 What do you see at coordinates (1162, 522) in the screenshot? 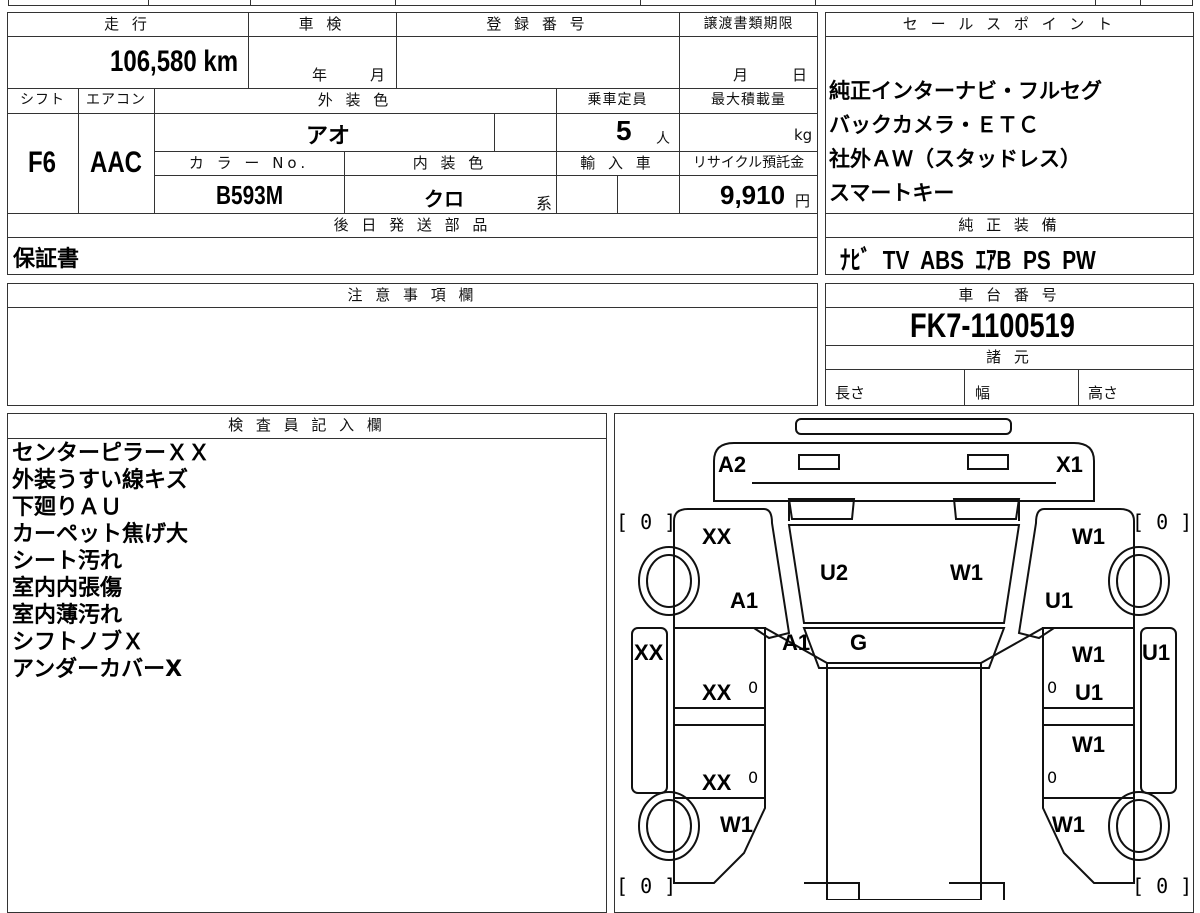
I see `tire-front-right-bracket: [ 0 ]` at bounding box center [1162, 522].